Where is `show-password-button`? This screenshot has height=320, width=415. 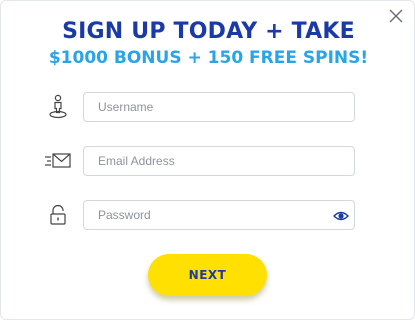 show-password-button is located at coordinates (341, 215).